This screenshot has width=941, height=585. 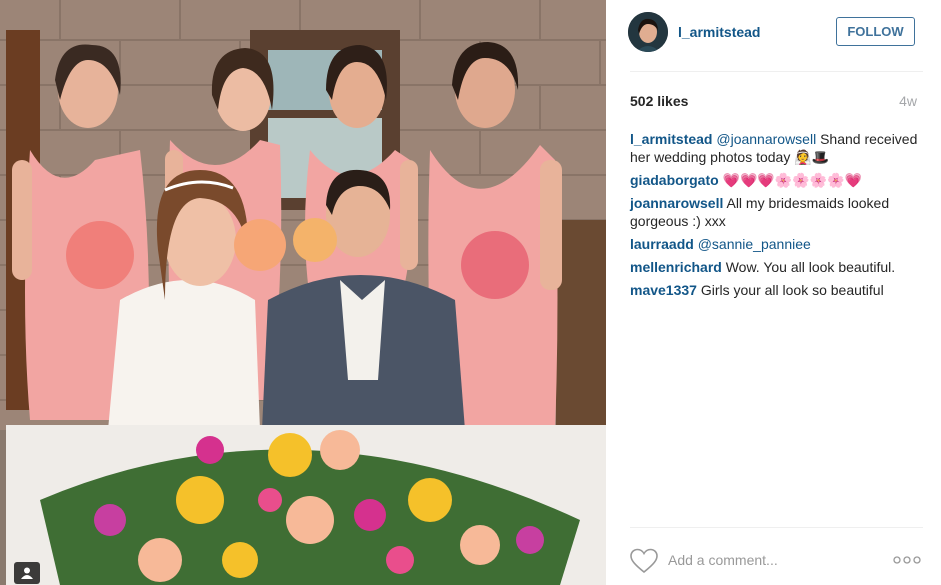 I want to click on likes-count: 502 likes, so click(x=659, y=101).